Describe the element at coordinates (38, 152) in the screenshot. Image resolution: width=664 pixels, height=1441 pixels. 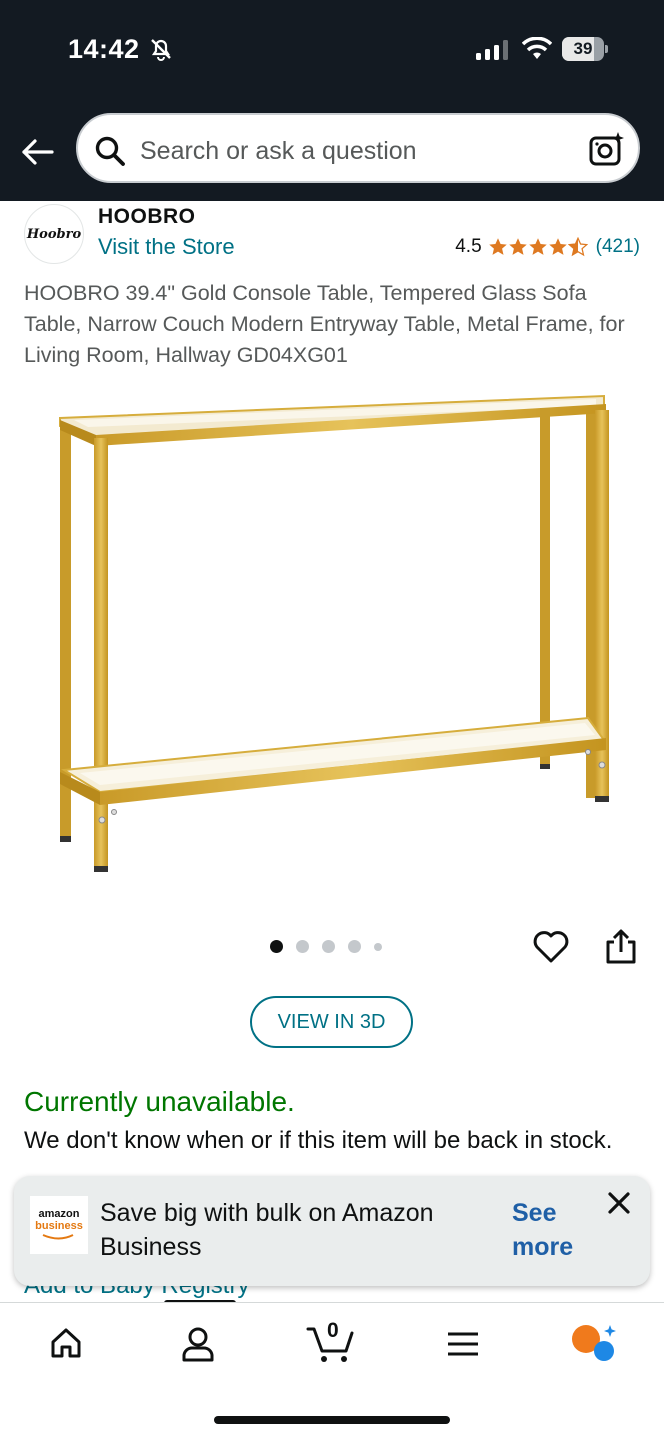
I see `back-arrow-icon` at that location.